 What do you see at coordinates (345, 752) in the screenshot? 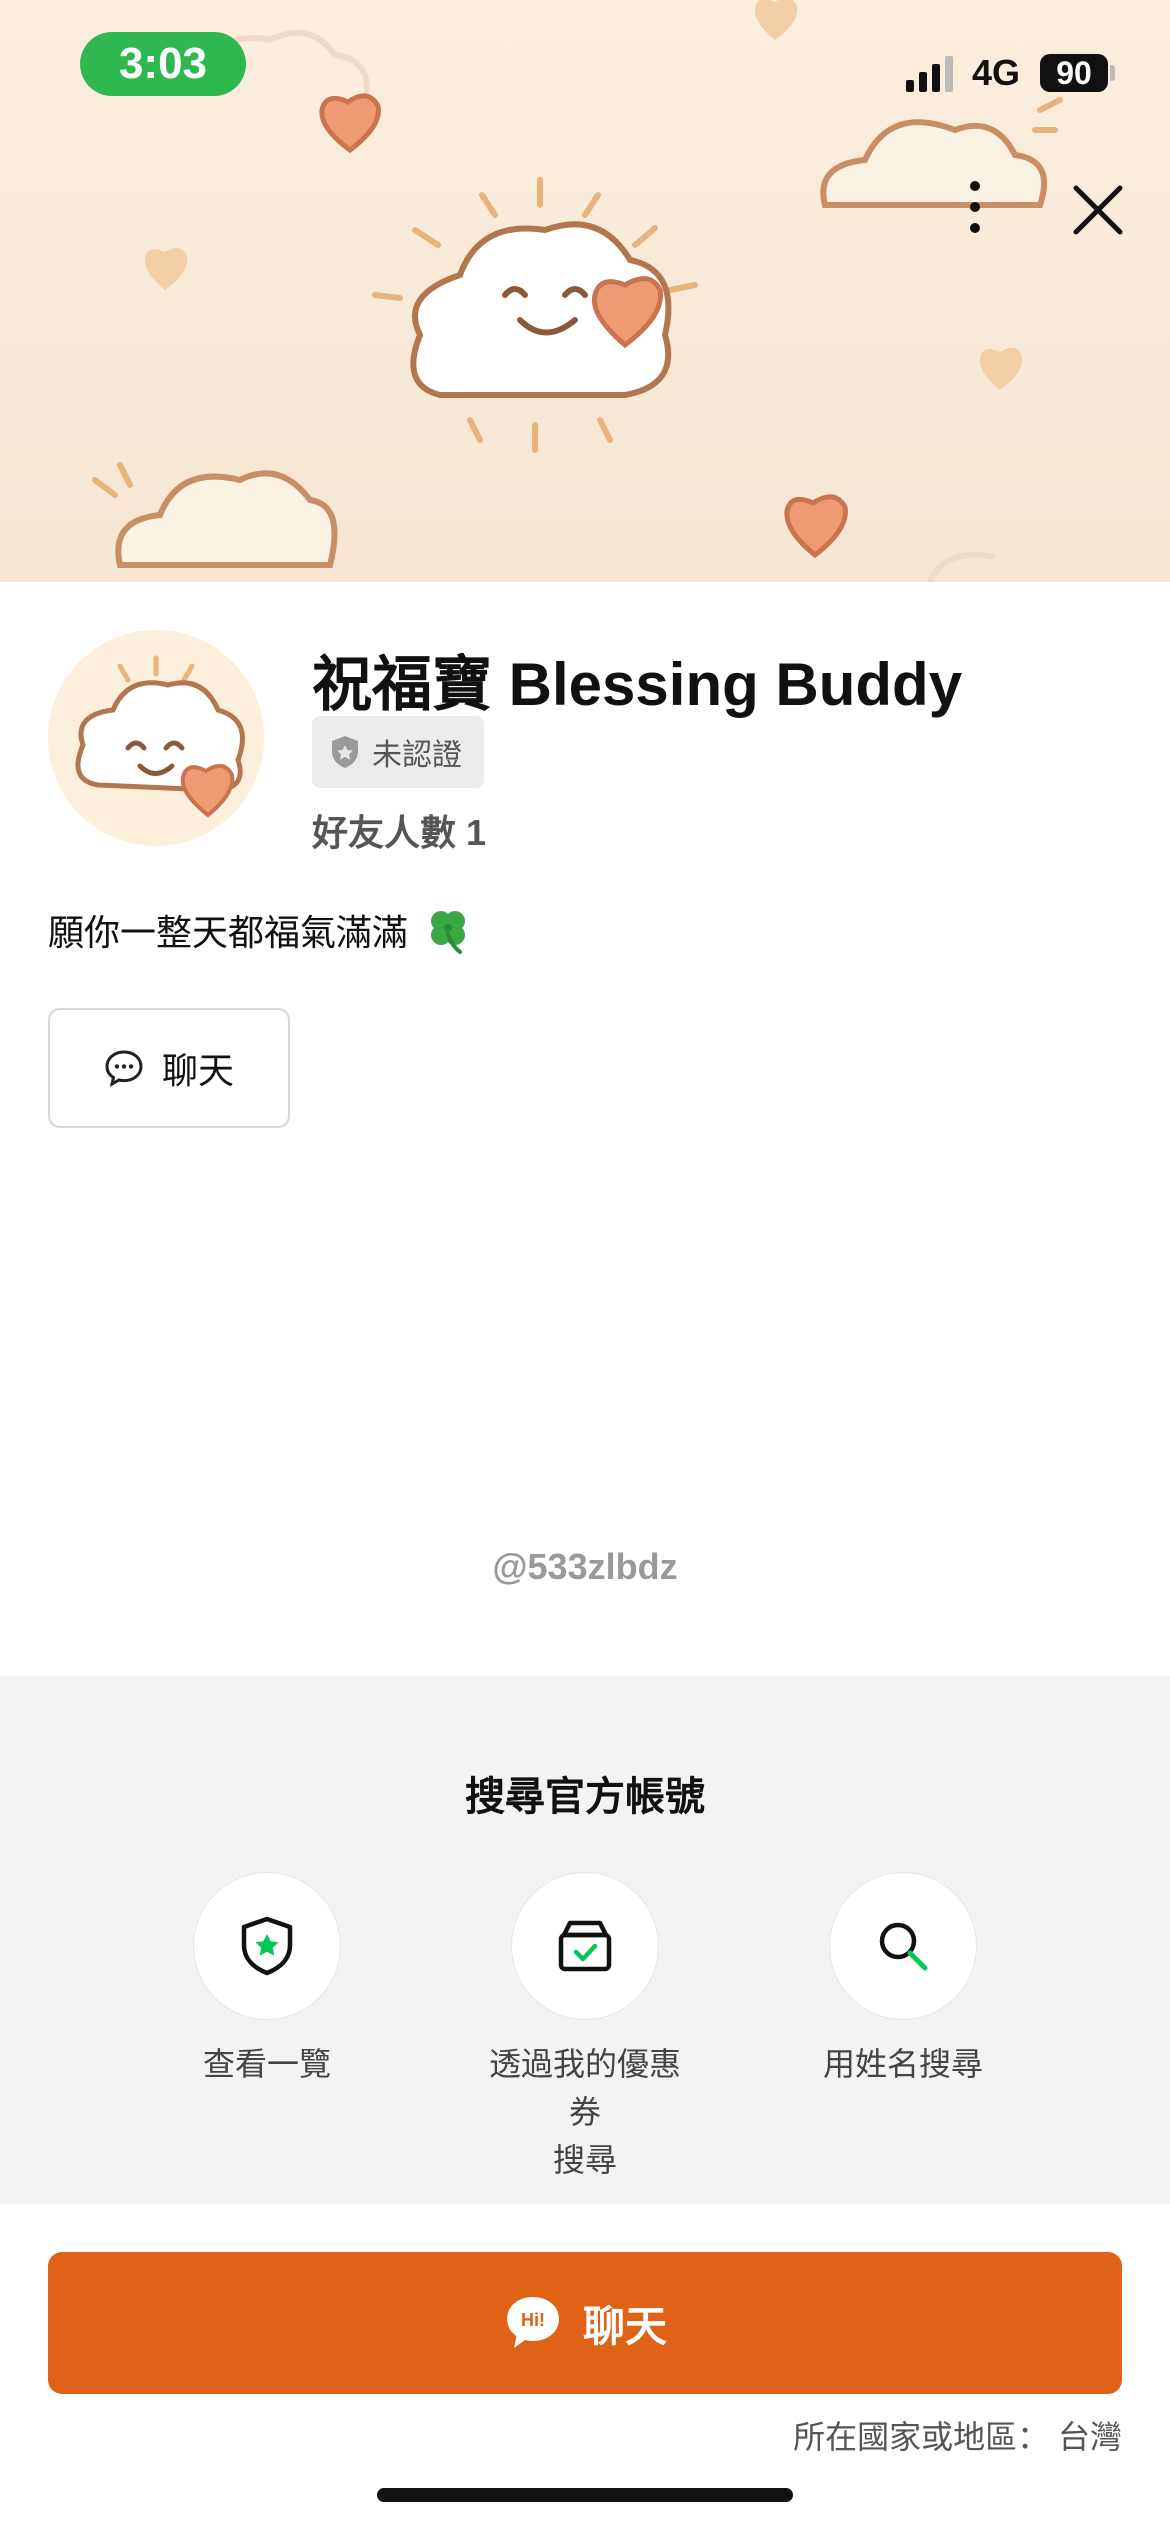
I see `shield-icon` at bounding box center [345, 752].